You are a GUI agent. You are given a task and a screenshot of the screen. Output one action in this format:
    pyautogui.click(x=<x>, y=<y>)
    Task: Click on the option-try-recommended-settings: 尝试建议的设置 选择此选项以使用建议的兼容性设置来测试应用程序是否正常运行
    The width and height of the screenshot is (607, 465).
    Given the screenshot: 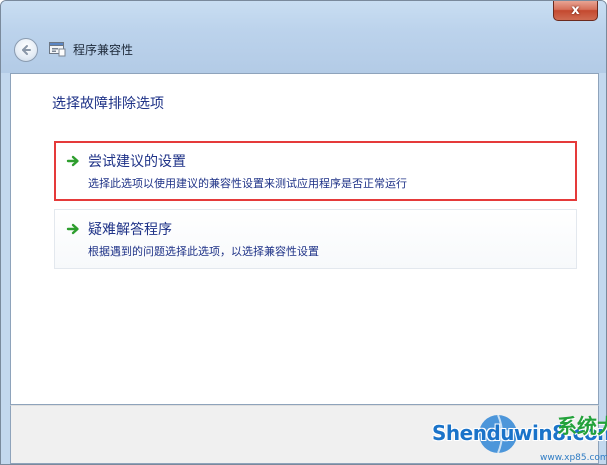 What is the action you would take?
    pyautogui.click(x=315, y=171)
    